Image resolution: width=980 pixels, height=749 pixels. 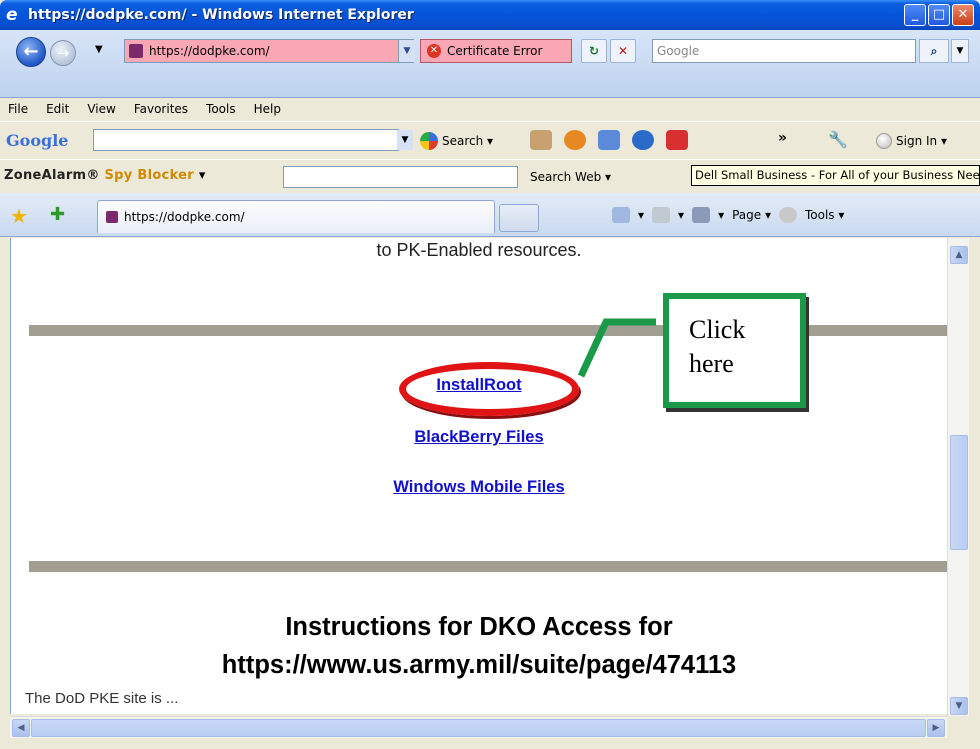 I want to click on google-logo: Google, so click(x=37, y=140).